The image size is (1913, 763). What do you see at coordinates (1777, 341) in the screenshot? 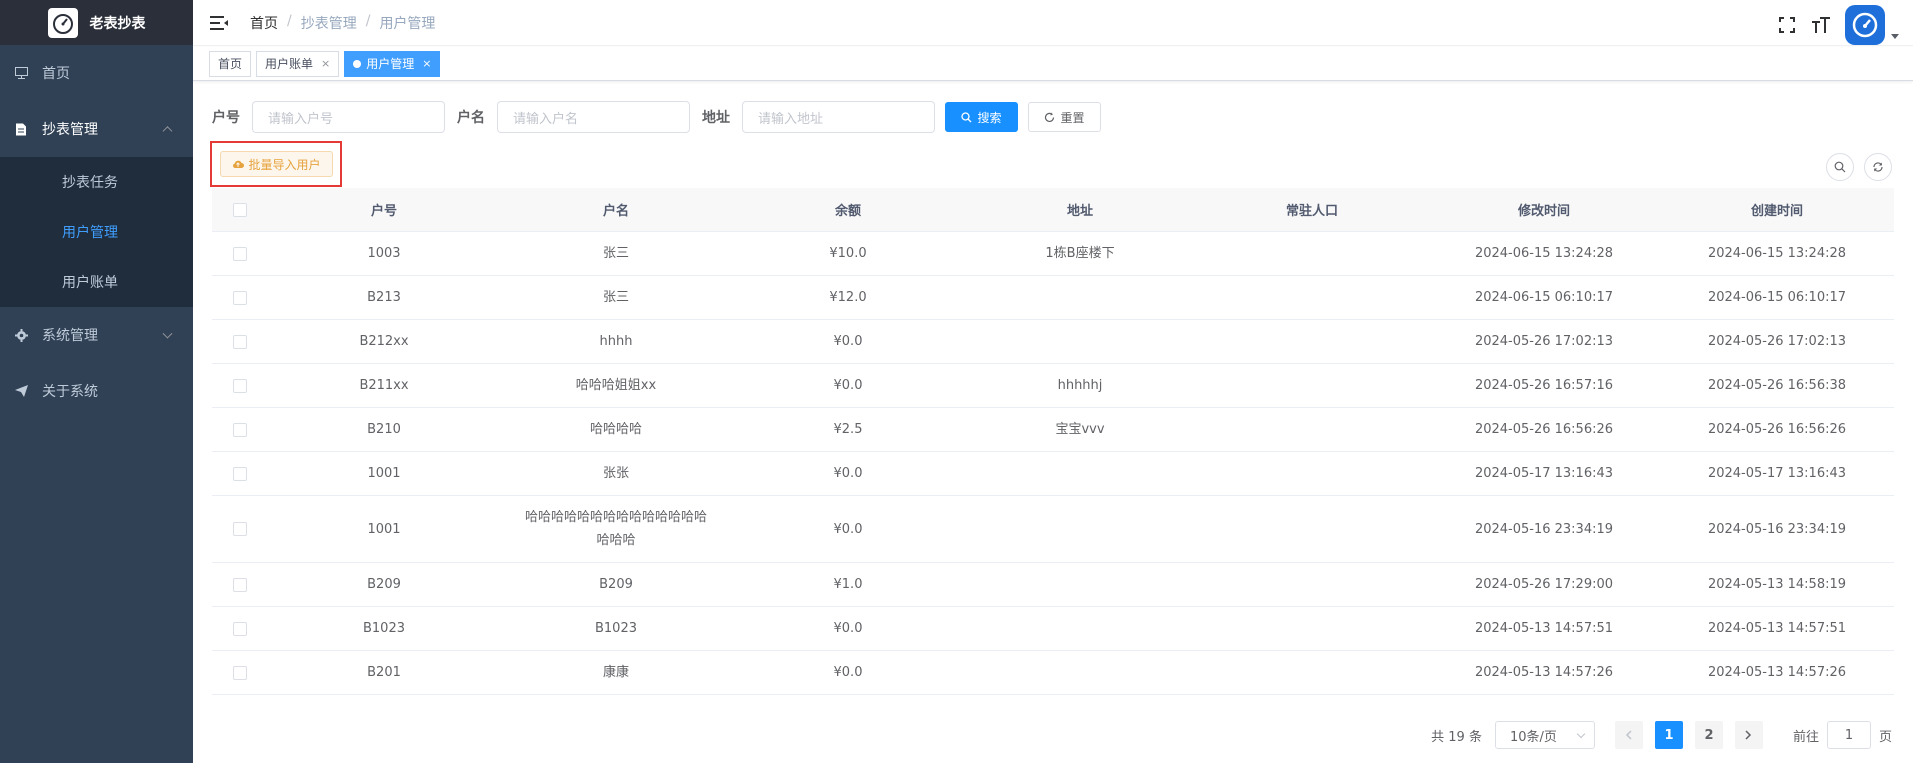
I see `cell-created-time: 2024-05-26 17:02:13` at bounding box center [1777, 341].